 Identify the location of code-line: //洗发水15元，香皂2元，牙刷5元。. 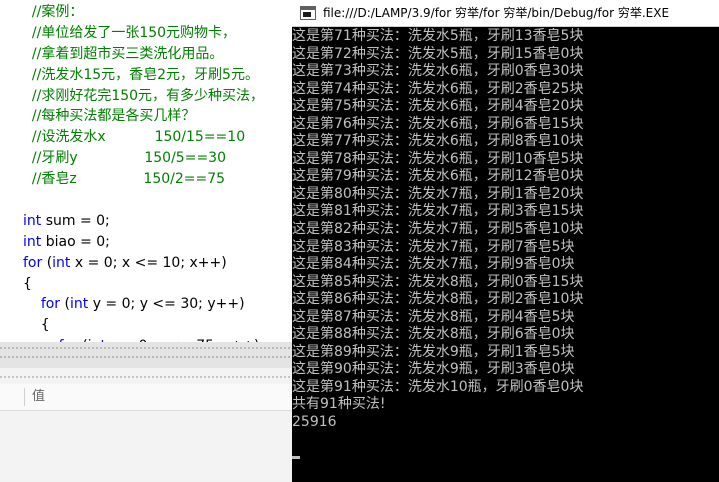
(141, 74).